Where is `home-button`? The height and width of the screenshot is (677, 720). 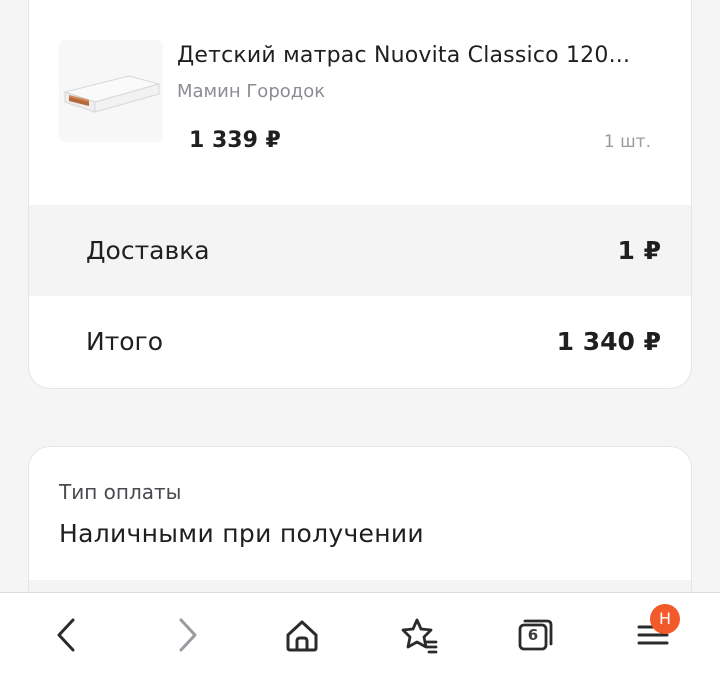
home-button is located at coordinates (302, 635).